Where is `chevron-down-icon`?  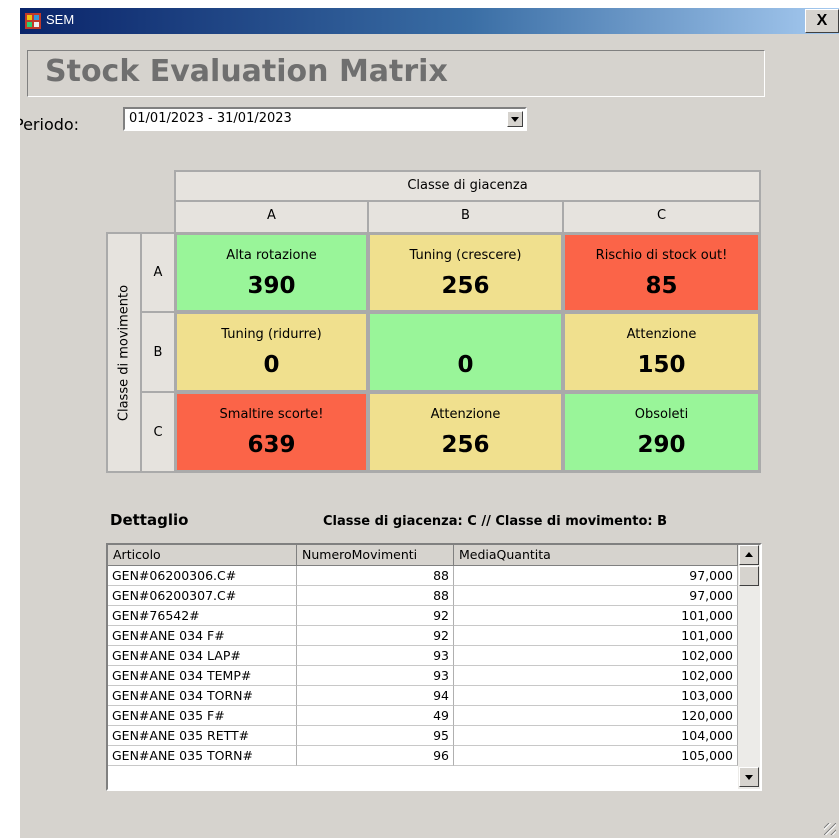 chevron-down-icon is located at coordinates (515, 119).